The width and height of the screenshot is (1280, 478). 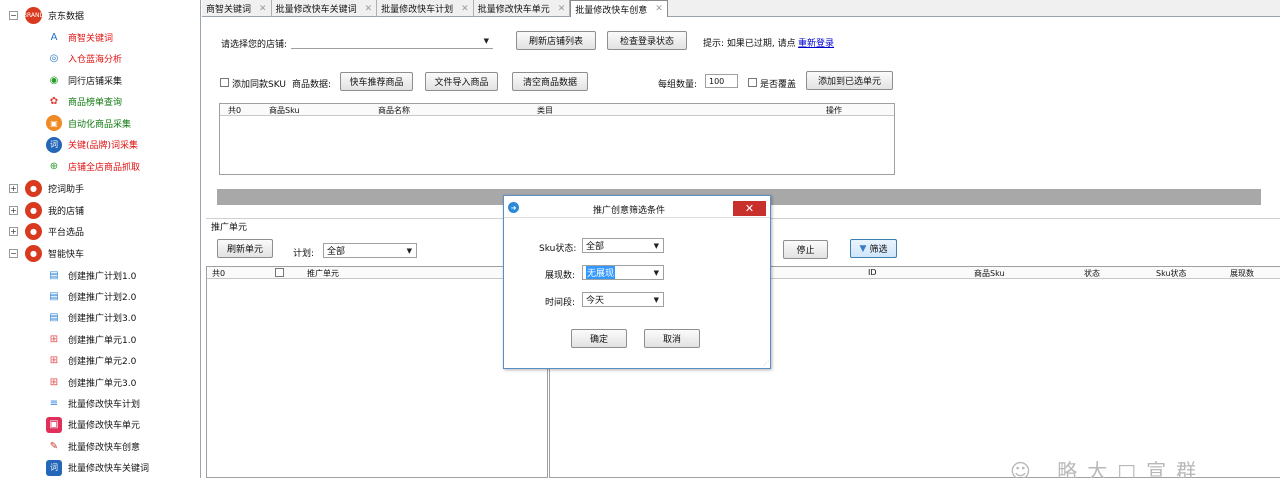 I want to click on tab-label: 批量修改快车单元, so click(x=513, y=10).